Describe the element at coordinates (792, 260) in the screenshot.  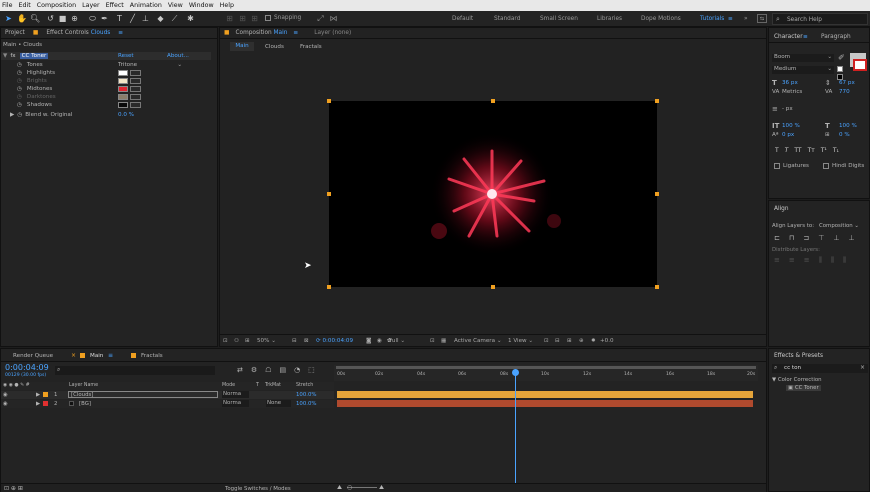
I see `distribute-vcenter-icon: ≡` at that location.